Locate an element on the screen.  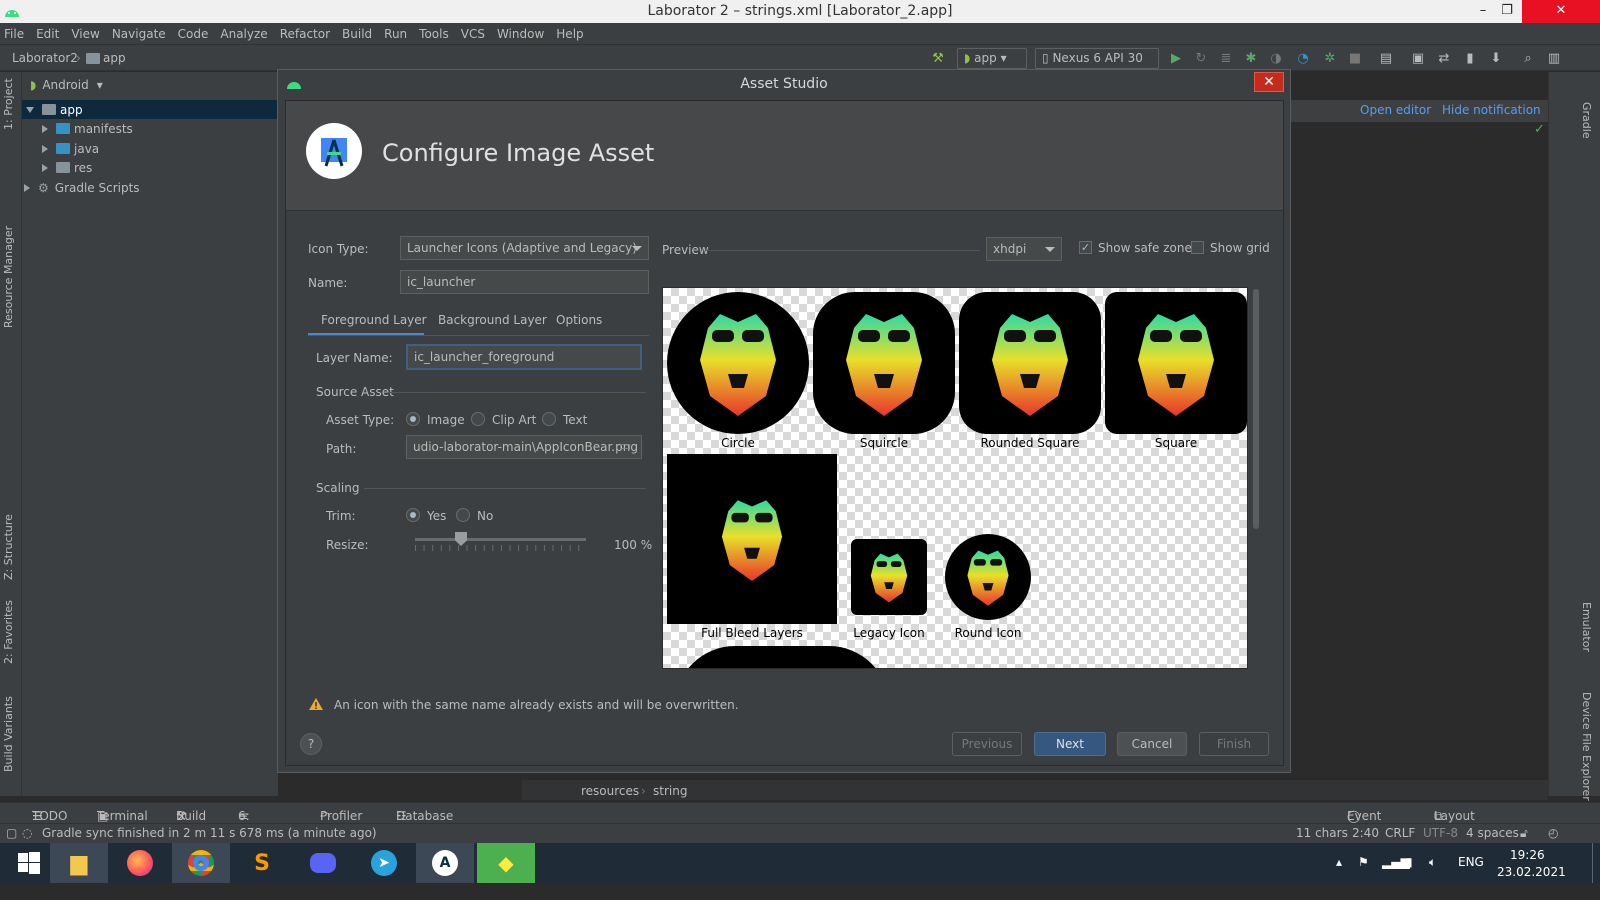
debug-icon: ✱ is located at coordinates (1251, 58).